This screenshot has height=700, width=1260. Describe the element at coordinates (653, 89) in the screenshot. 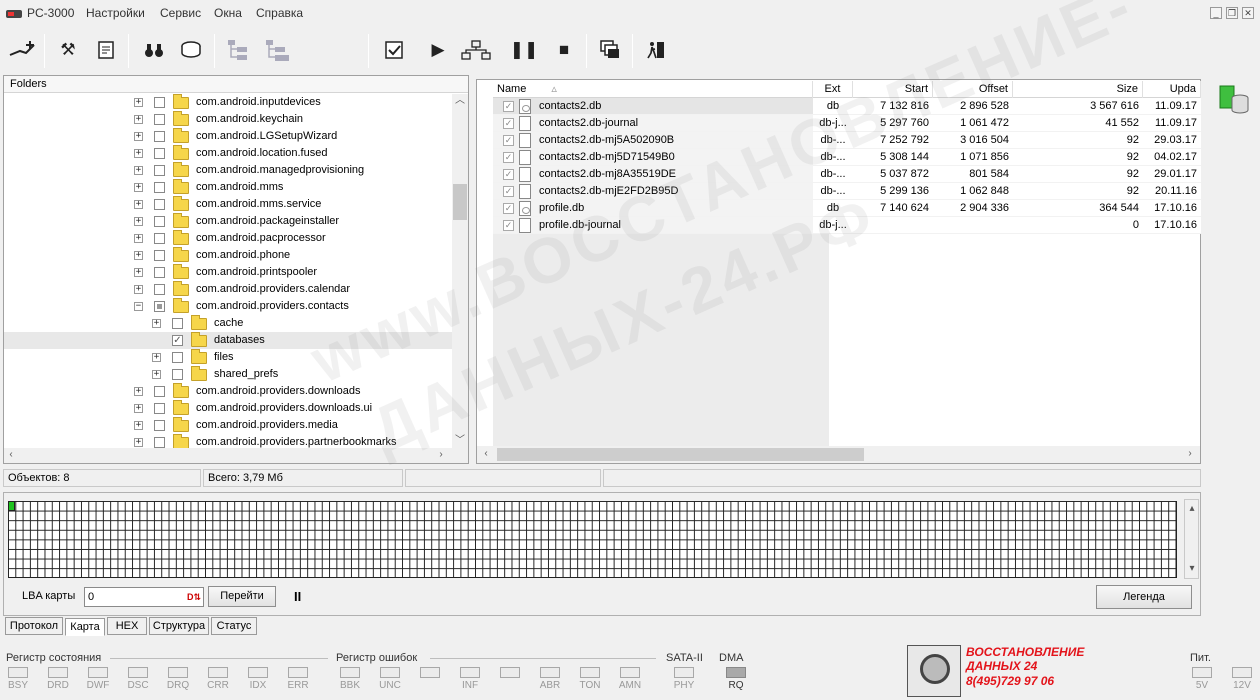

I see `column-name: Name ▵` at that location.